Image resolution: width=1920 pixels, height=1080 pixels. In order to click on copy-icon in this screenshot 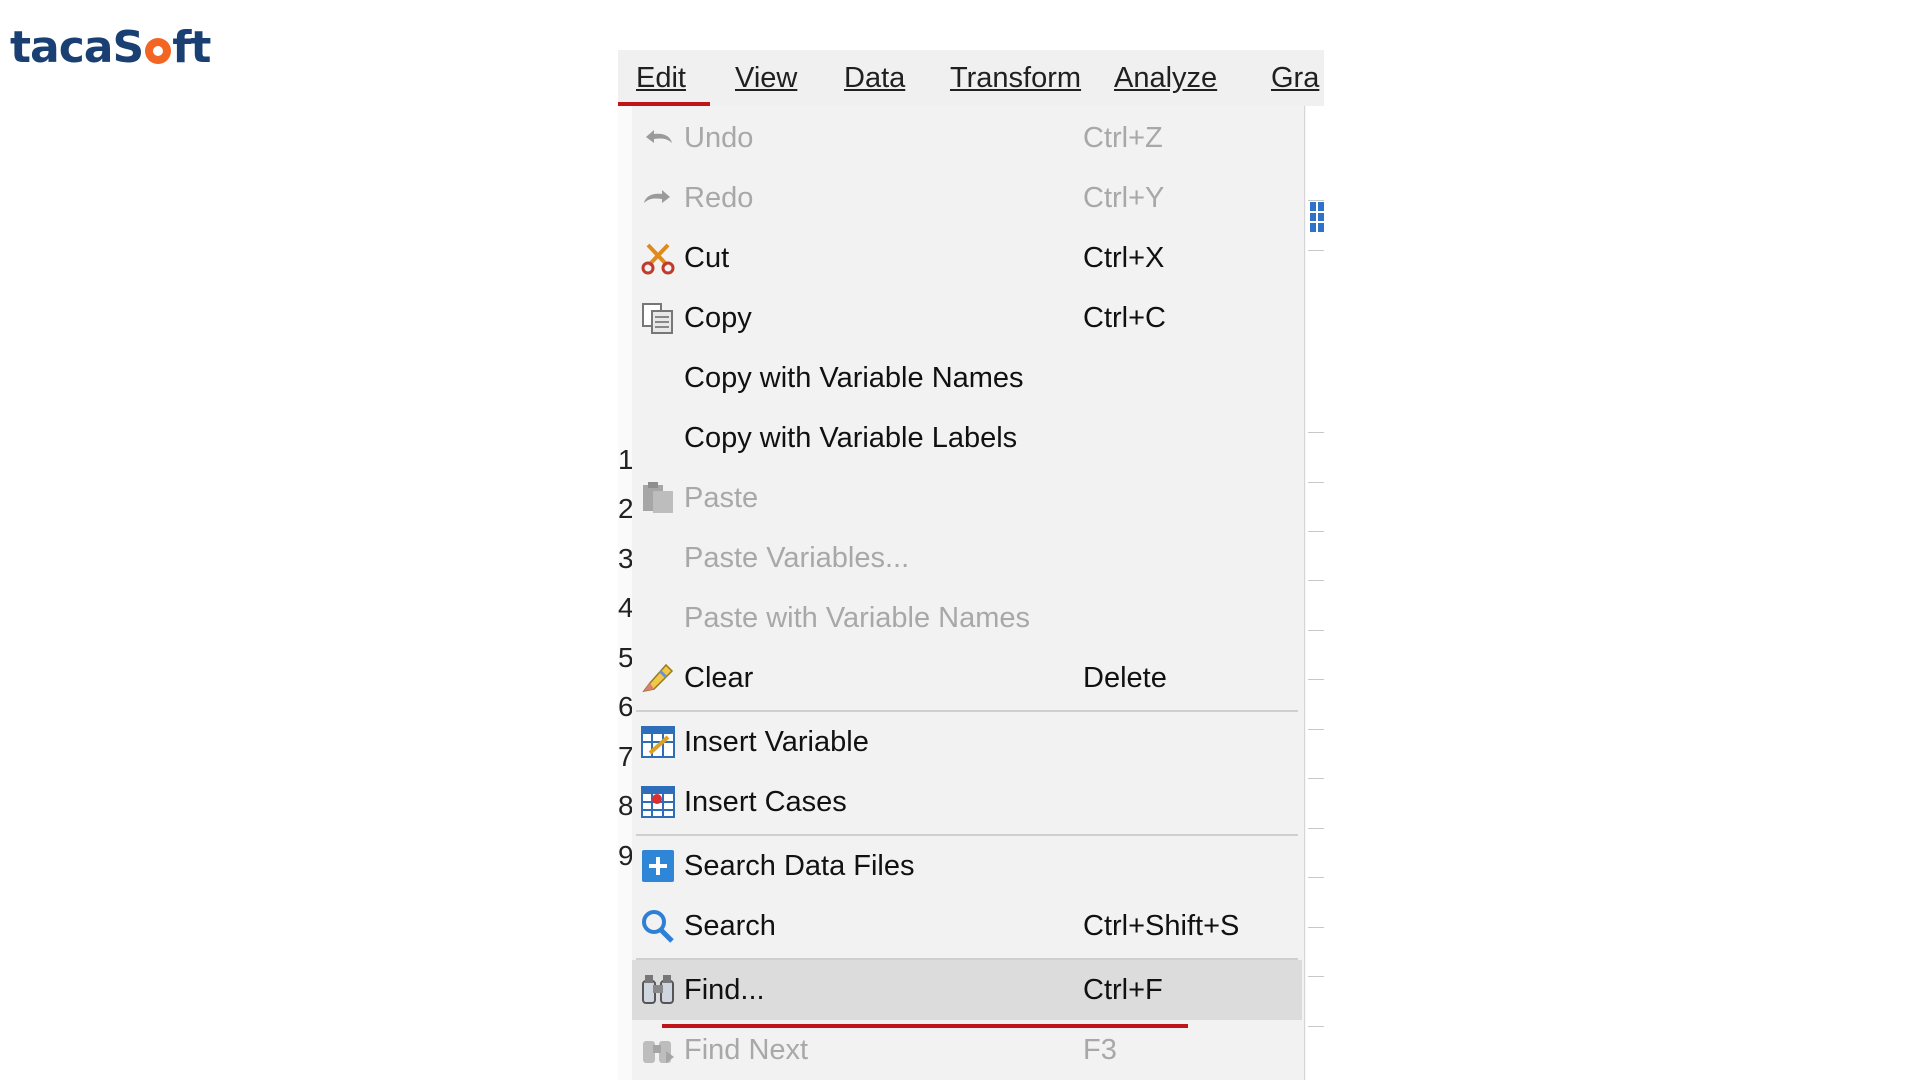, I will do `click(657, 318)`.